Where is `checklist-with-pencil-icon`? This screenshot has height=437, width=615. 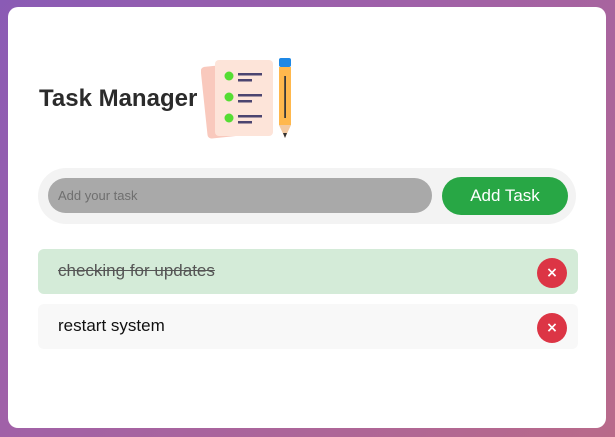 checklist-with-pencil-icon is located at coordinates (246, 98).